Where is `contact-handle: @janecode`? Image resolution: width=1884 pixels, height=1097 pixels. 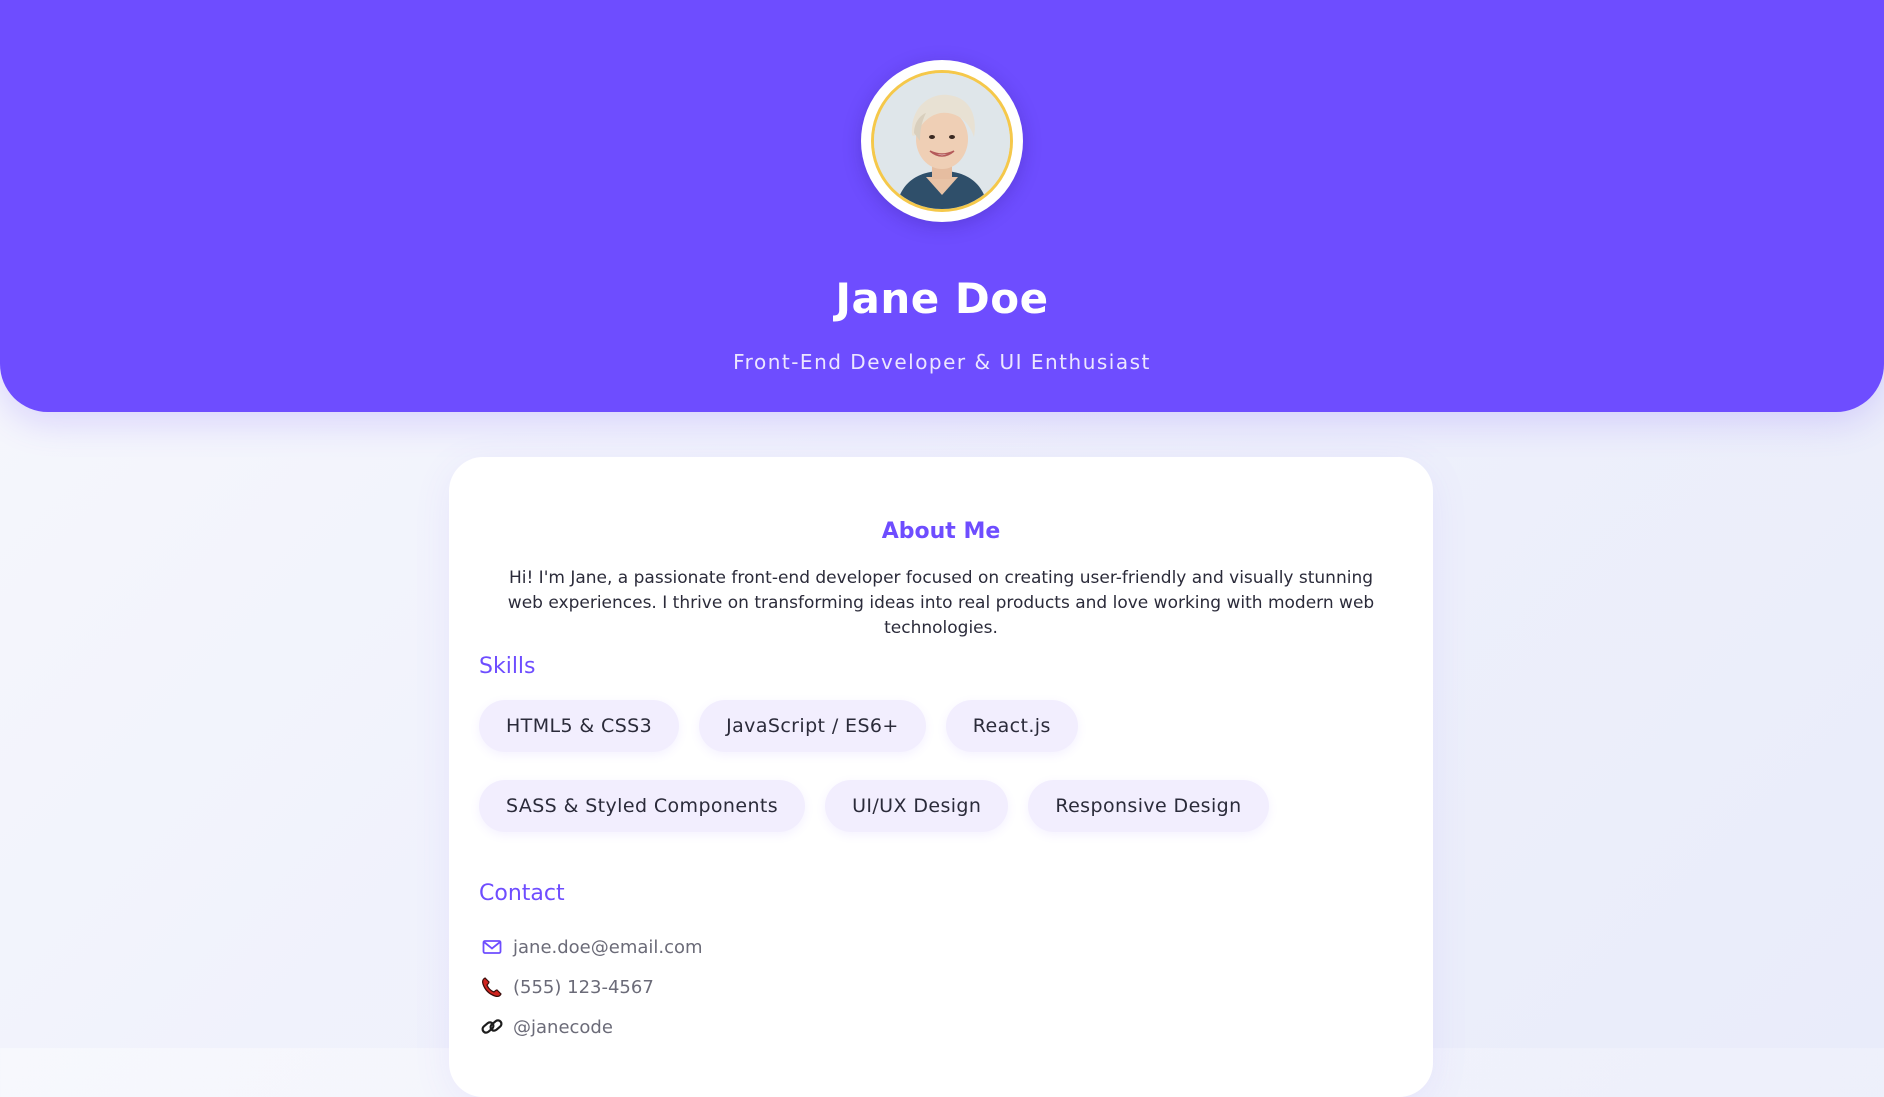 contact-handle: @janecode is located at coordinates (591, 1027).